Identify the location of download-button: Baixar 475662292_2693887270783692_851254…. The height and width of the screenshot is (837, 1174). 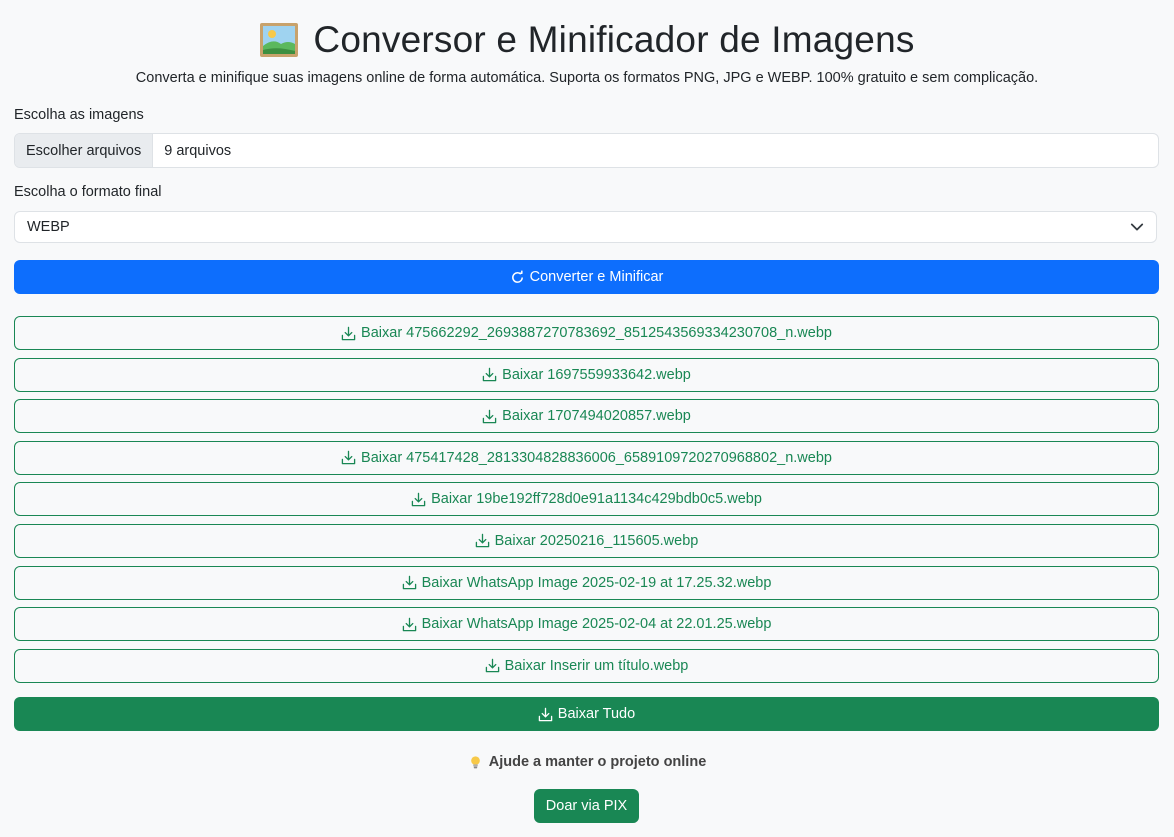
(586, 333).